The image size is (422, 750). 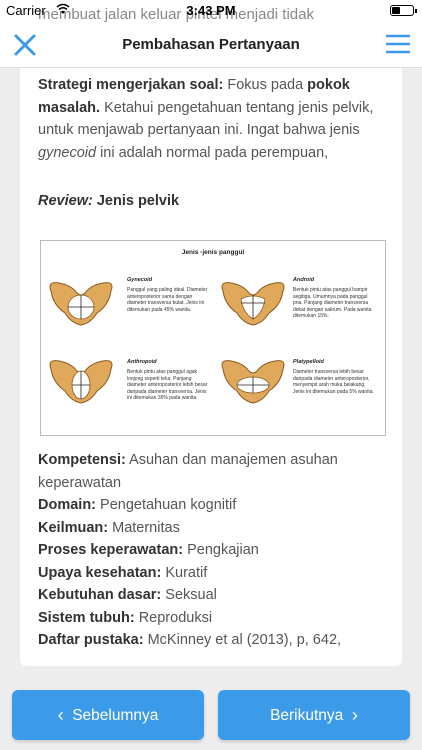 What do you see at coordinates (73, 527) in the screenshot?
I see `metadata-label: Keilmuan:` at bounding box center [73, 527].